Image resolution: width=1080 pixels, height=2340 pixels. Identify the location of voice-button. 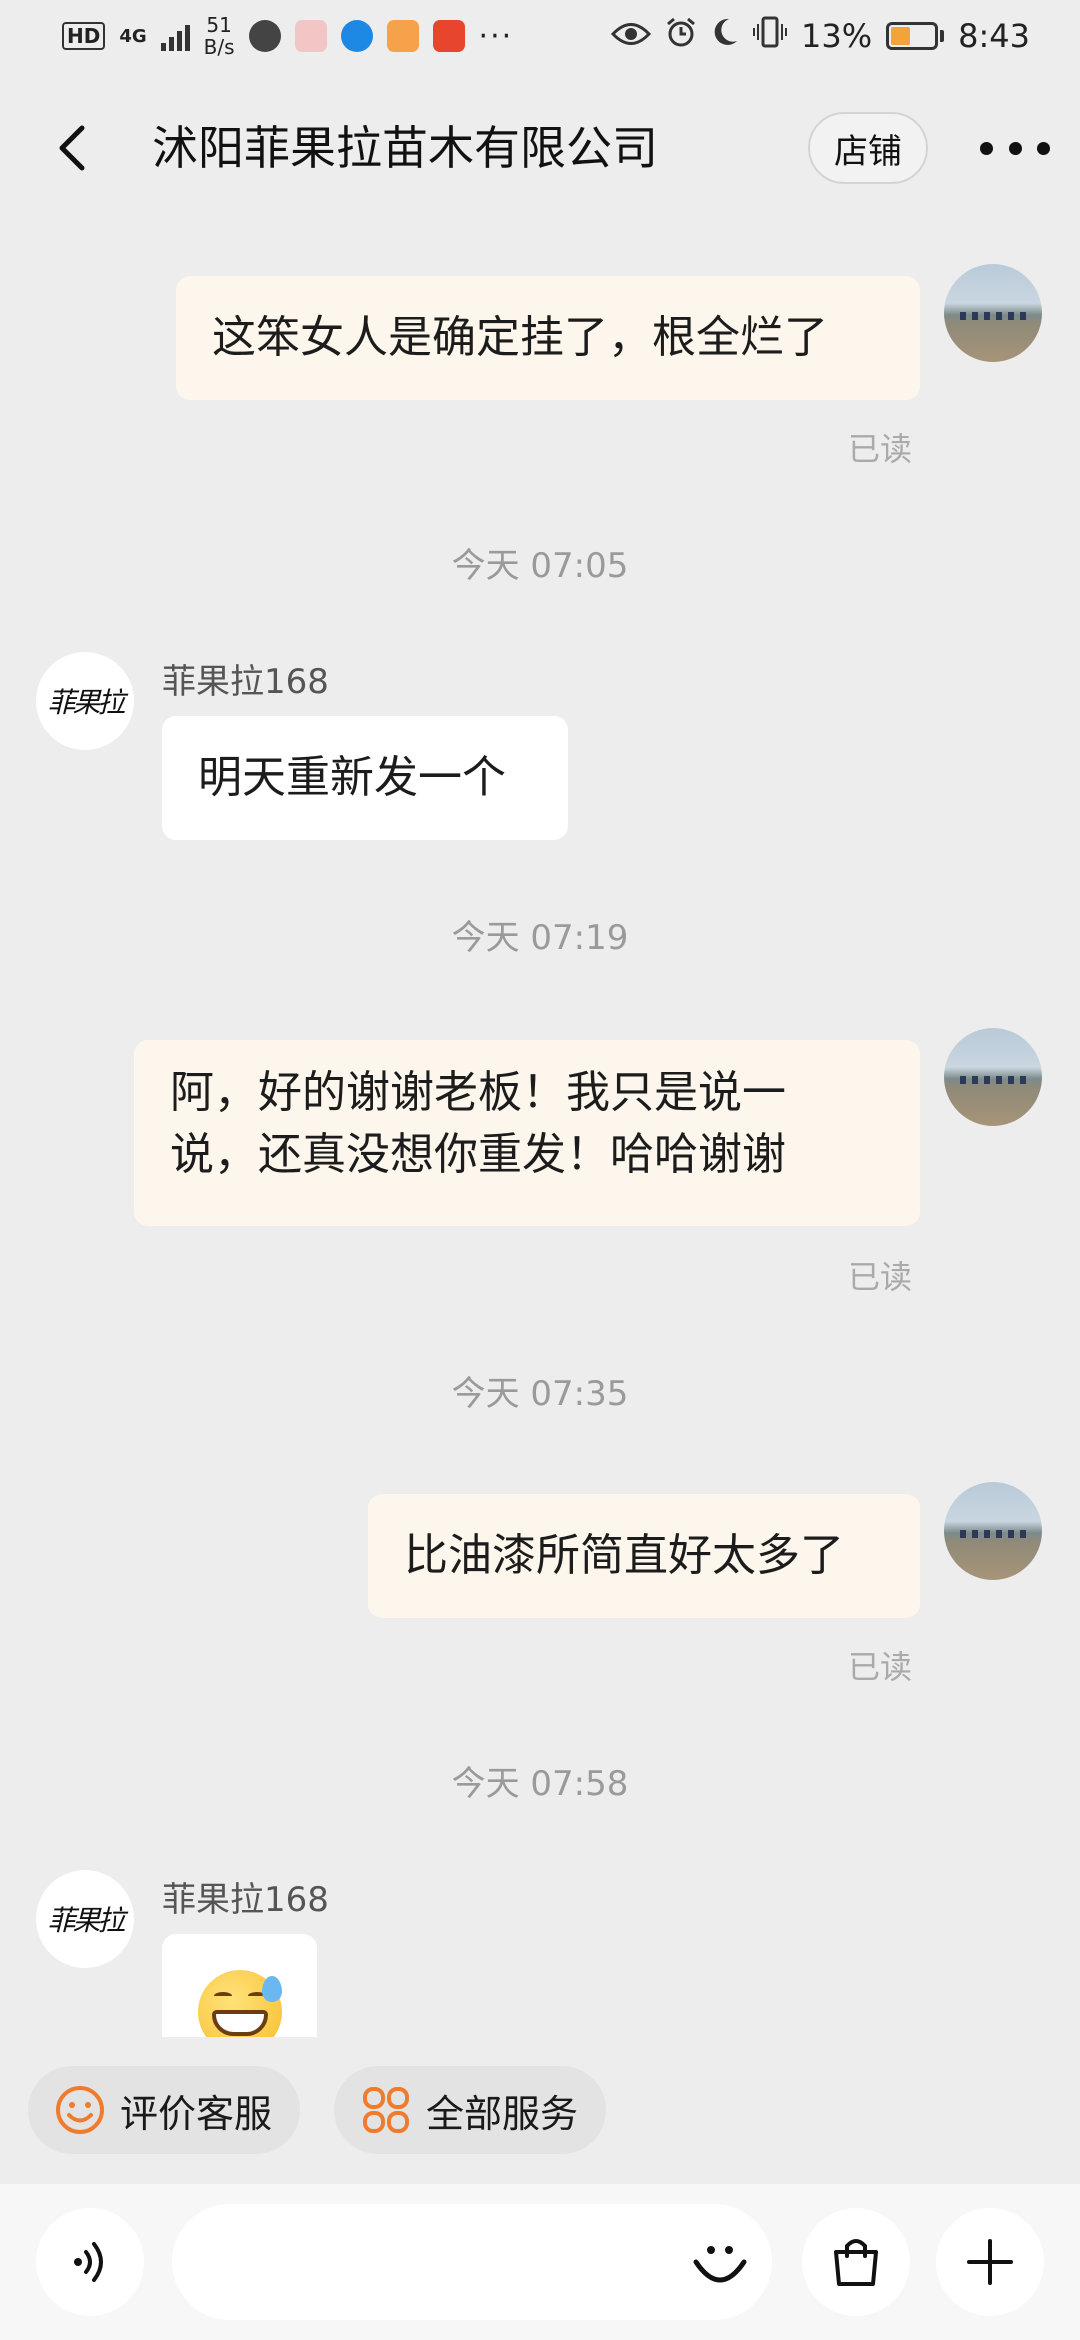
(90, 2262).